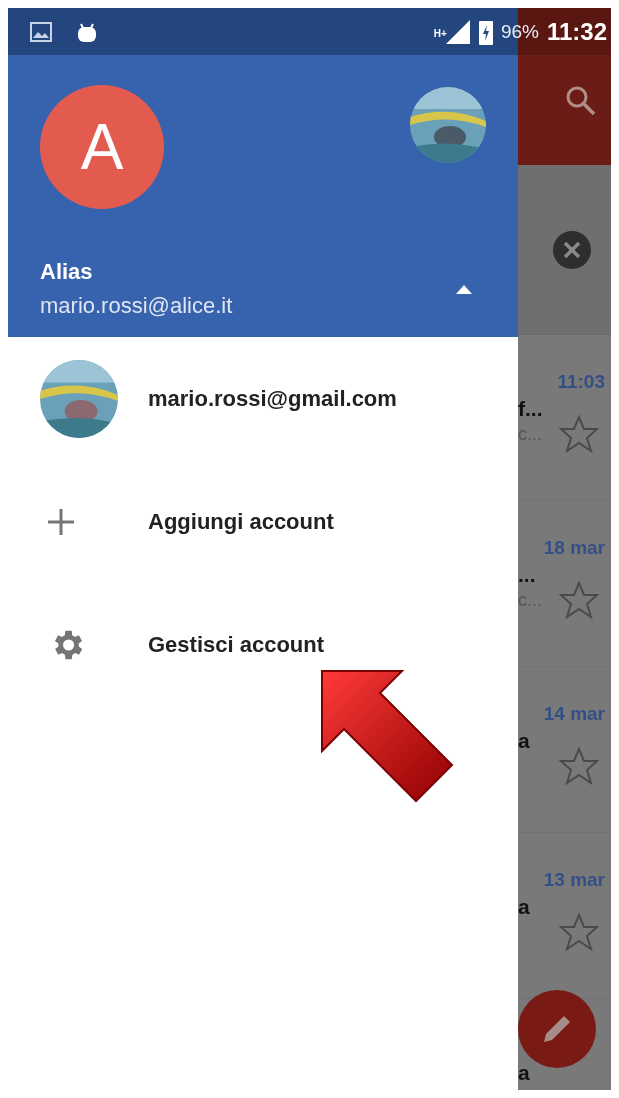 The image size is (619, 1098). Describe the element at coordinates (519, 31) in the screenshot. I see `battery-percent: 96%` at that location.